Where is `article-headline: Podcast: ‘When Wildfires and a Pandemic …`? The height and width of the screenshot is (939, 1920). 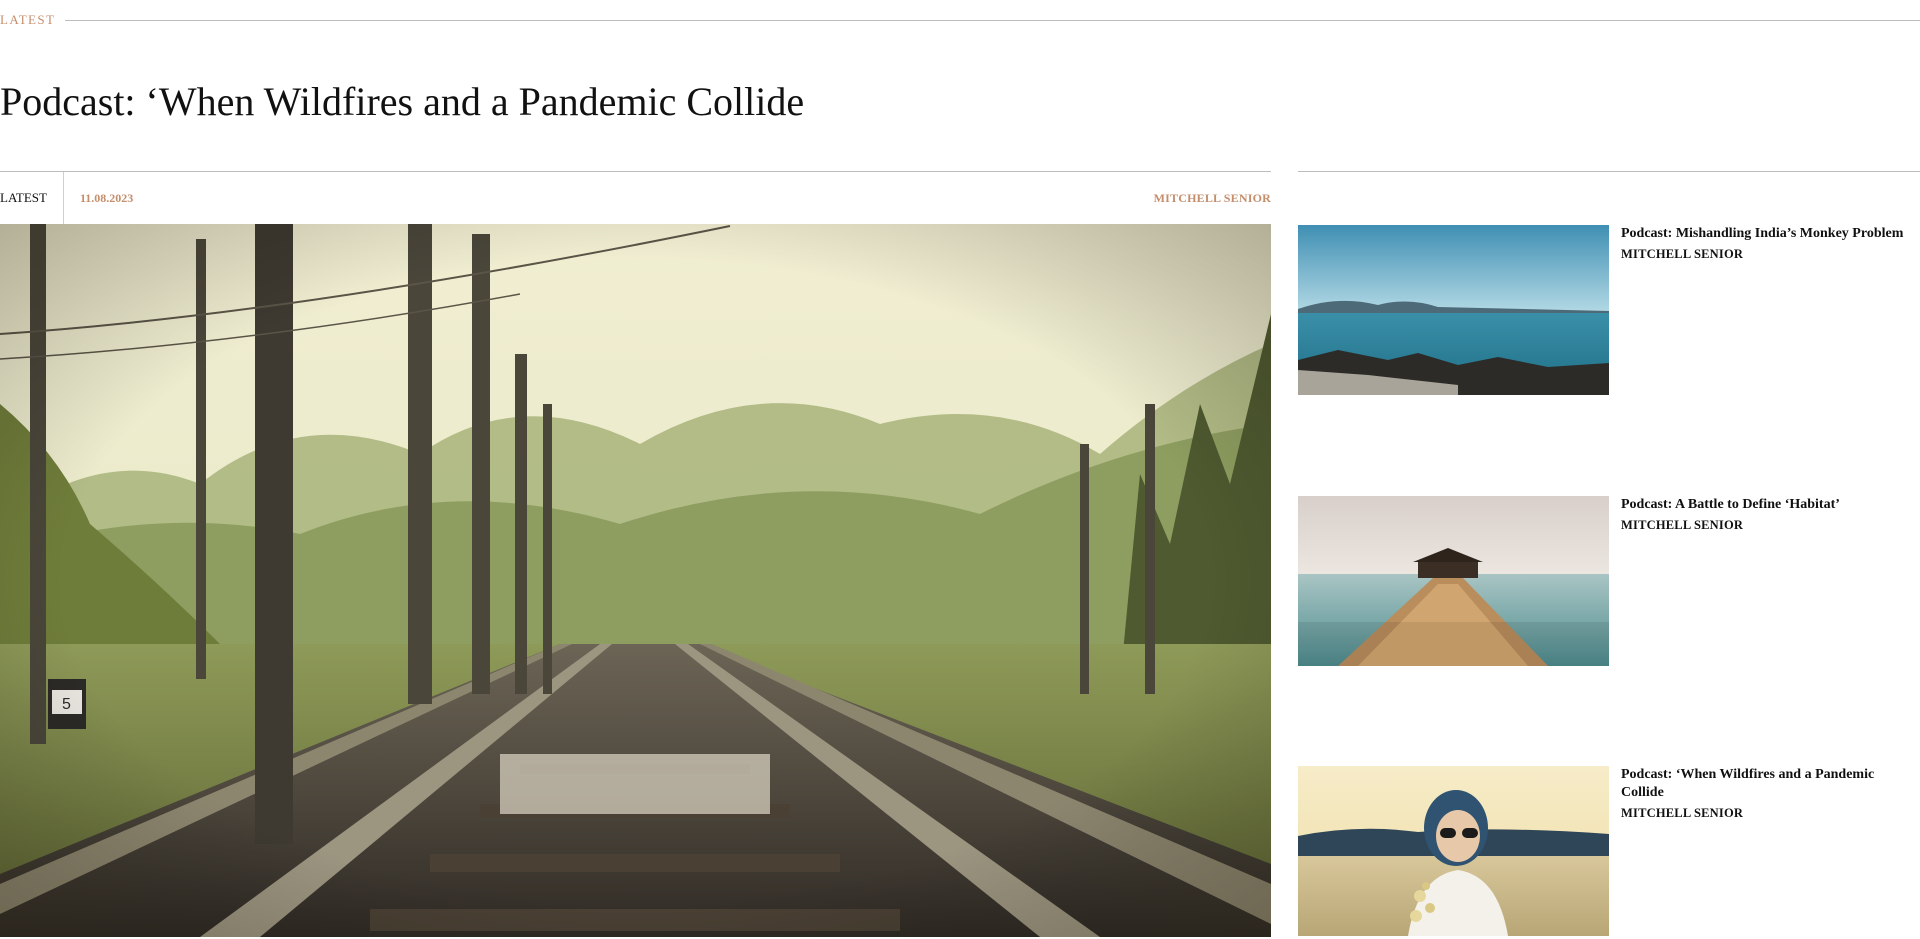
article-headline: Podcast: ‘When Wildfires and a Pandemic … is located at coordinates (402, 102).